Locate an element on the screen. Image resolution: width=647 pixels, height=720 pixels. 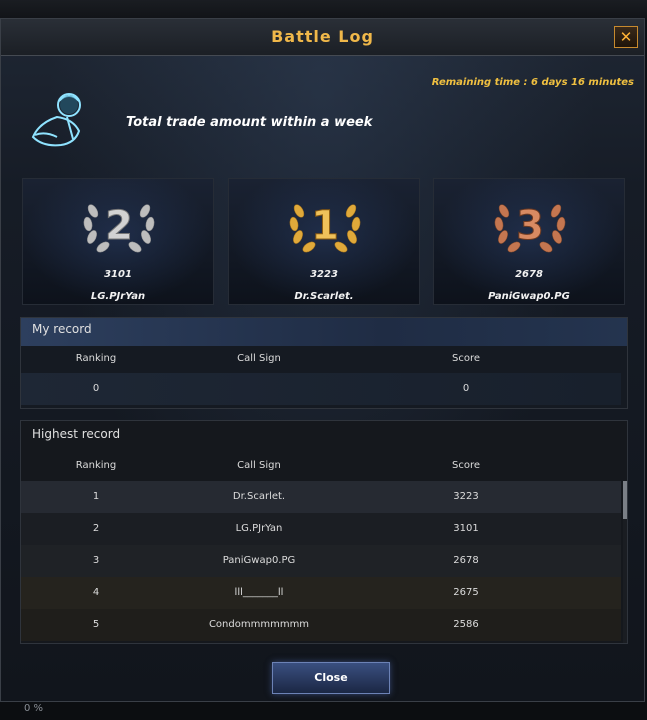
remaining-time-text: Remaining time : 6 days 16 minutes is located at coordinates (532, 82).